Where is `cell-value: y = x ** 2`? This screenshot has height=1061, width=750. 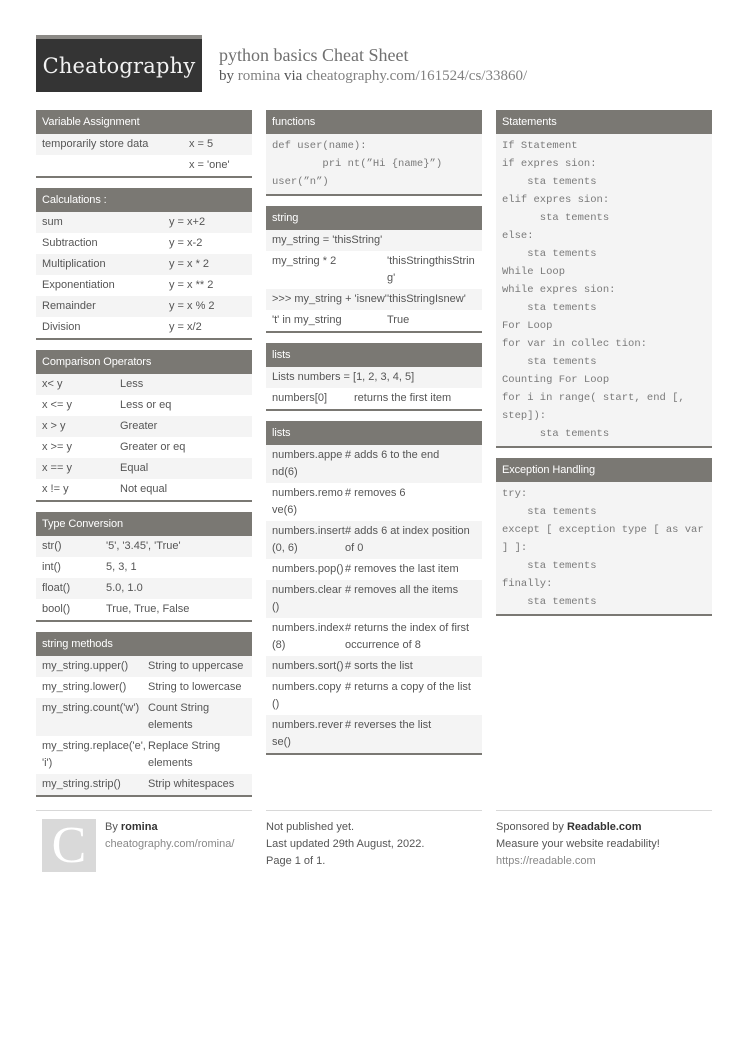 cell-value: y = x ** 2 is located at coordinates (191, 285).